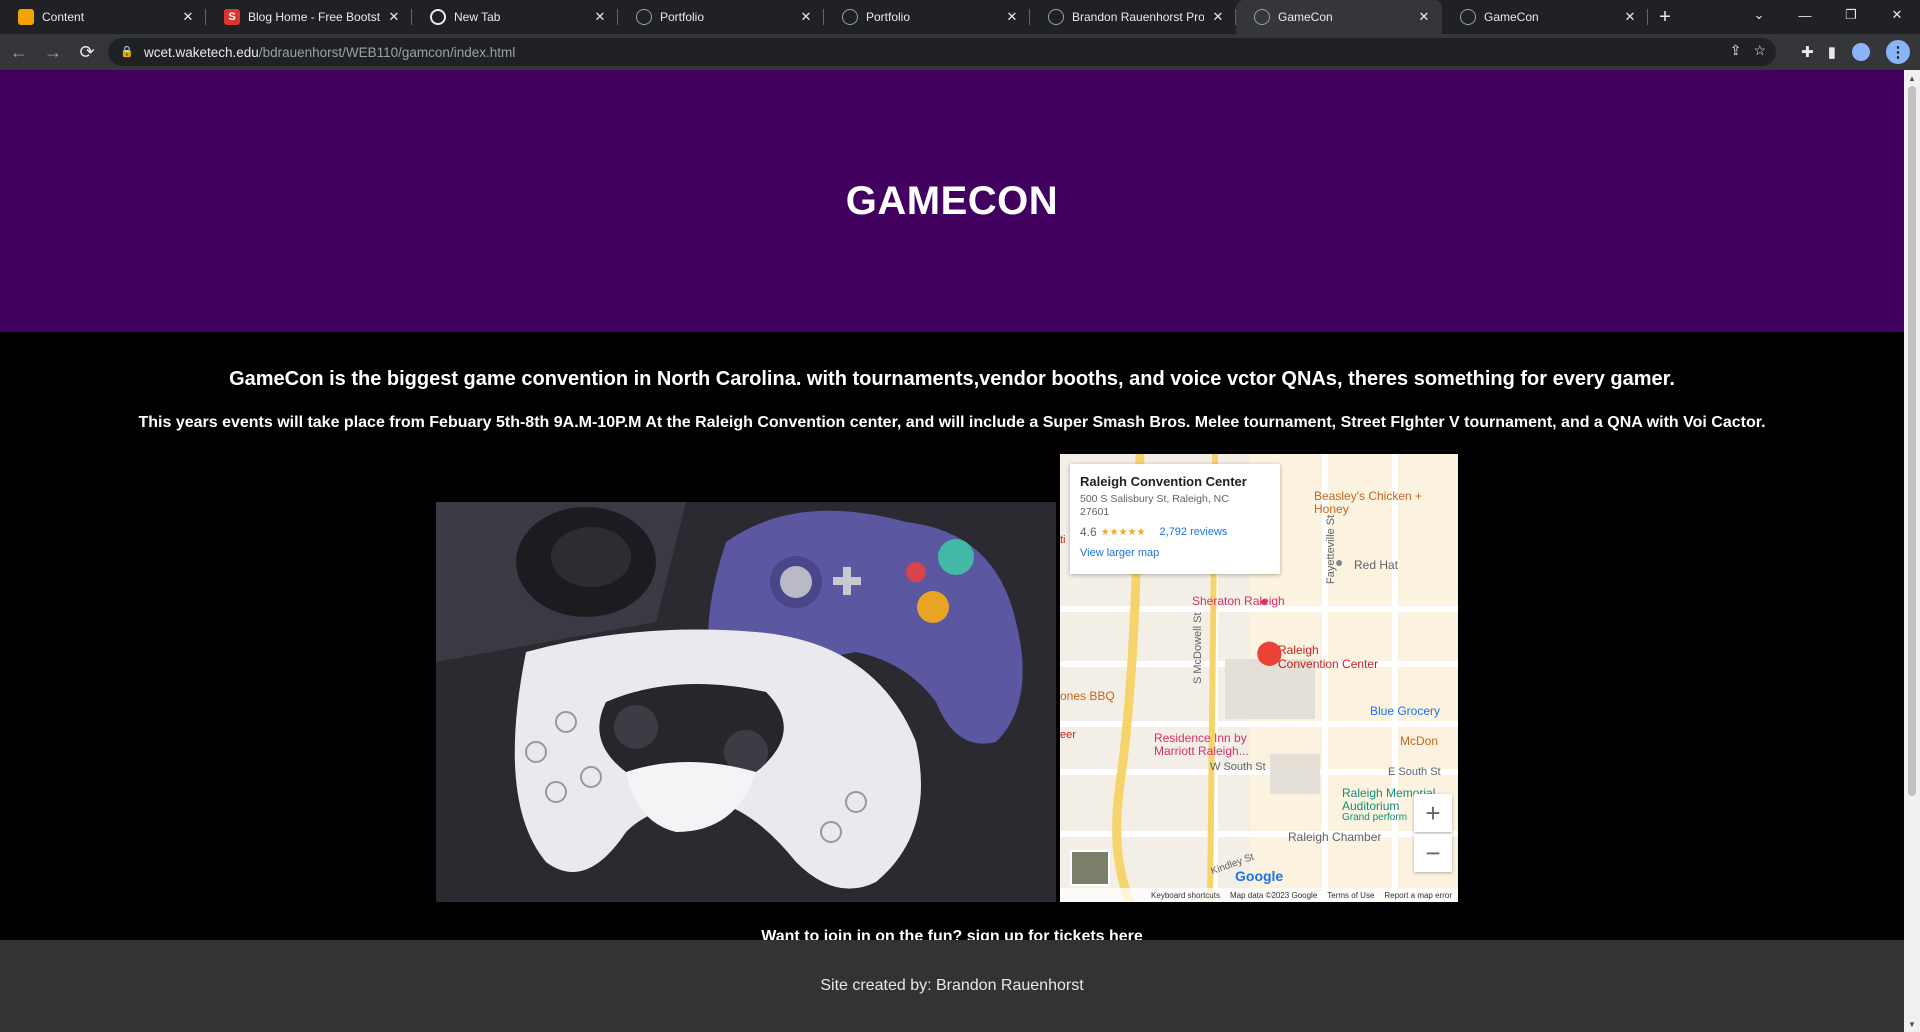 The image size is (1920, 1032). I want to click on map-label-chamber: Raleigh Chamber, so click(1334, 837).